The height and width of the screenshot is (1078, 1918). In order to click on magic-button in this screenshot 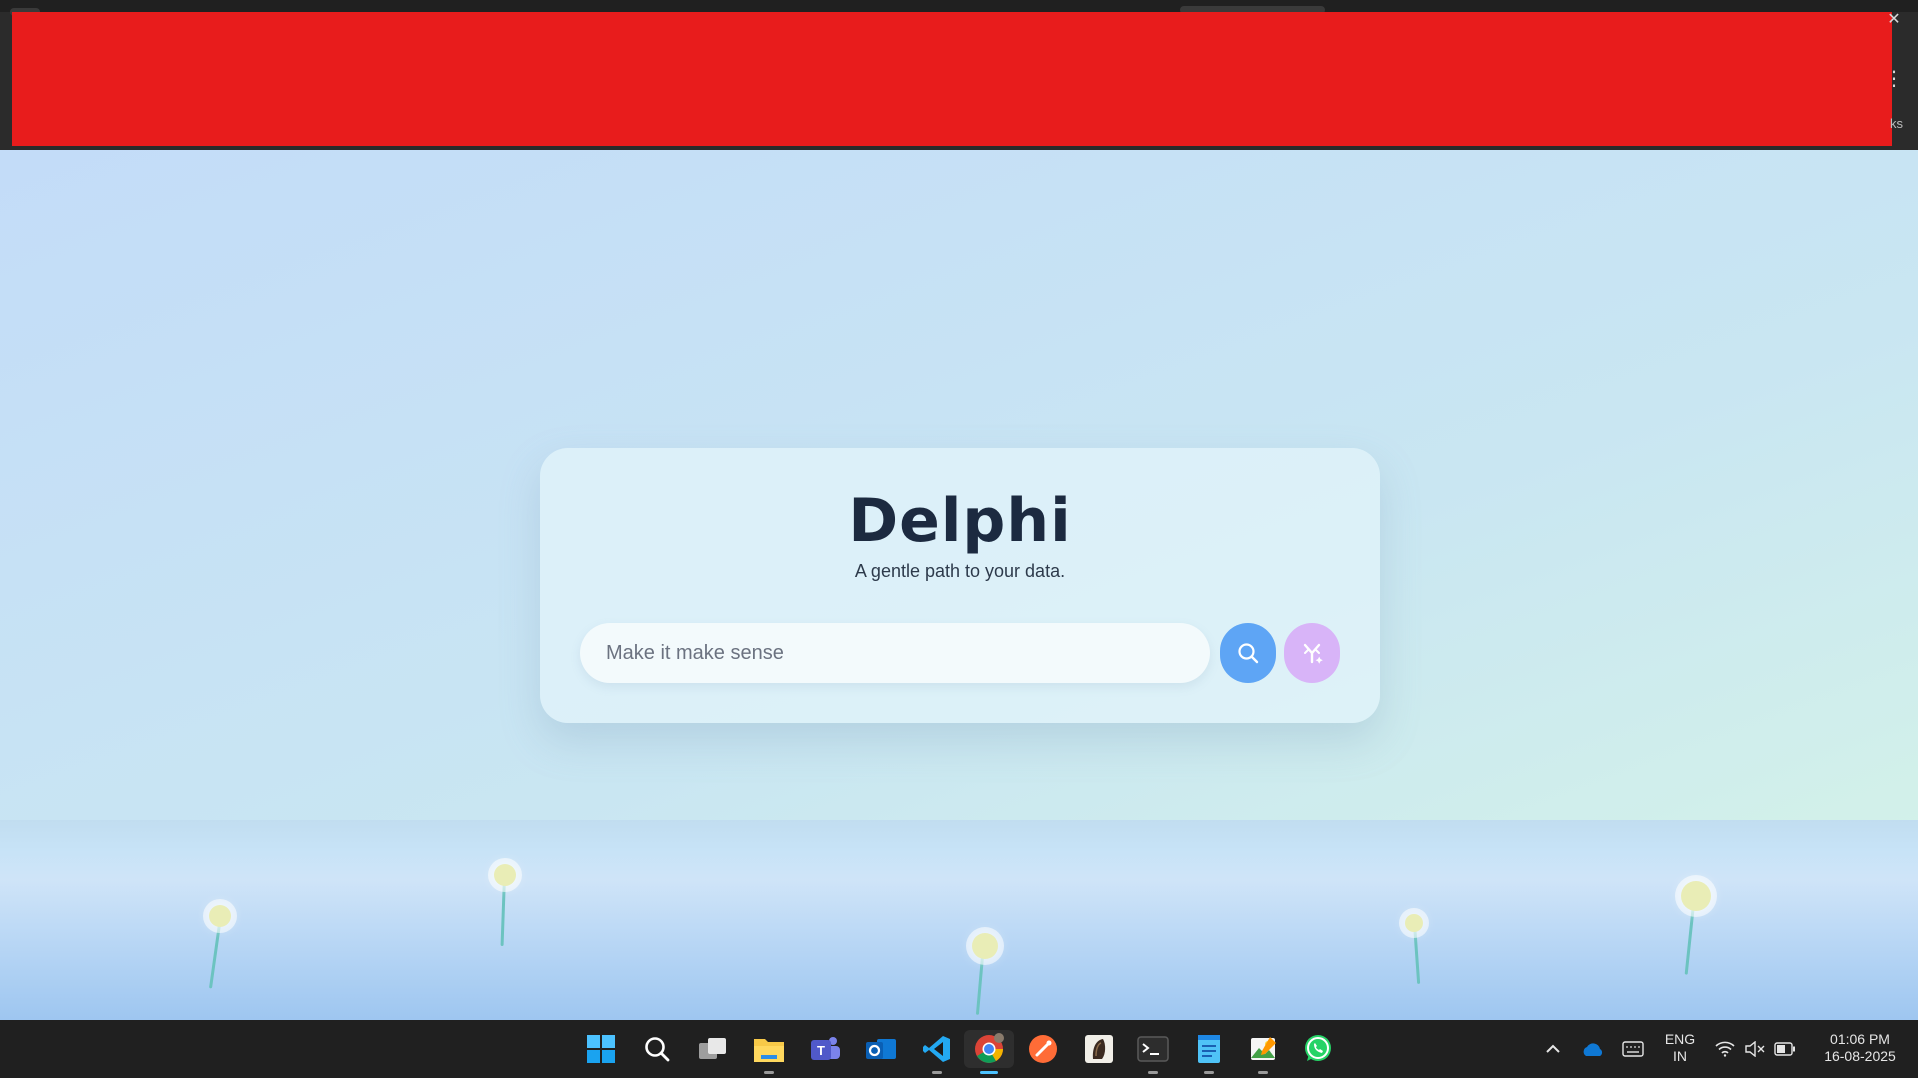, I will do `click(1312, 653)`.